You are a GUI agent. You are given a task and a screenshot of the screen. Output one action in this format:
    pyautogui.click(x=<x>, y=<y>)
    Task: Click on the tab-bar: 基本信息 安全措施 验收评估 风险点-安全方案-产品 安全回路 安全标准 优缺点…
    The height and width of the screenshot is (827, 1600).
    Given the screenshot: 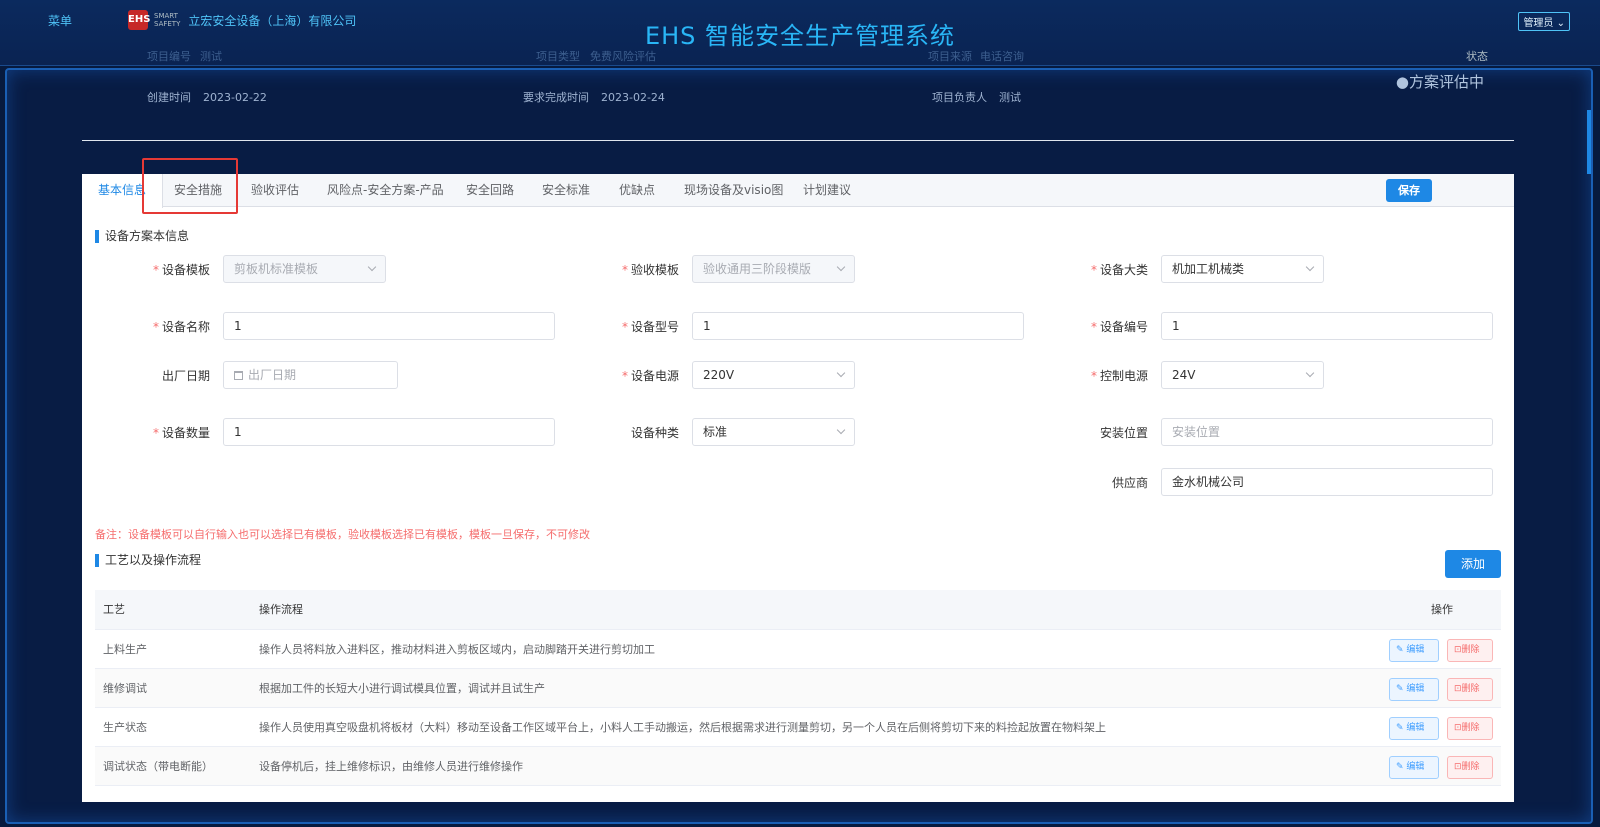 What is the action you would take?
    pyautogui.click(x=798, y=191)
    